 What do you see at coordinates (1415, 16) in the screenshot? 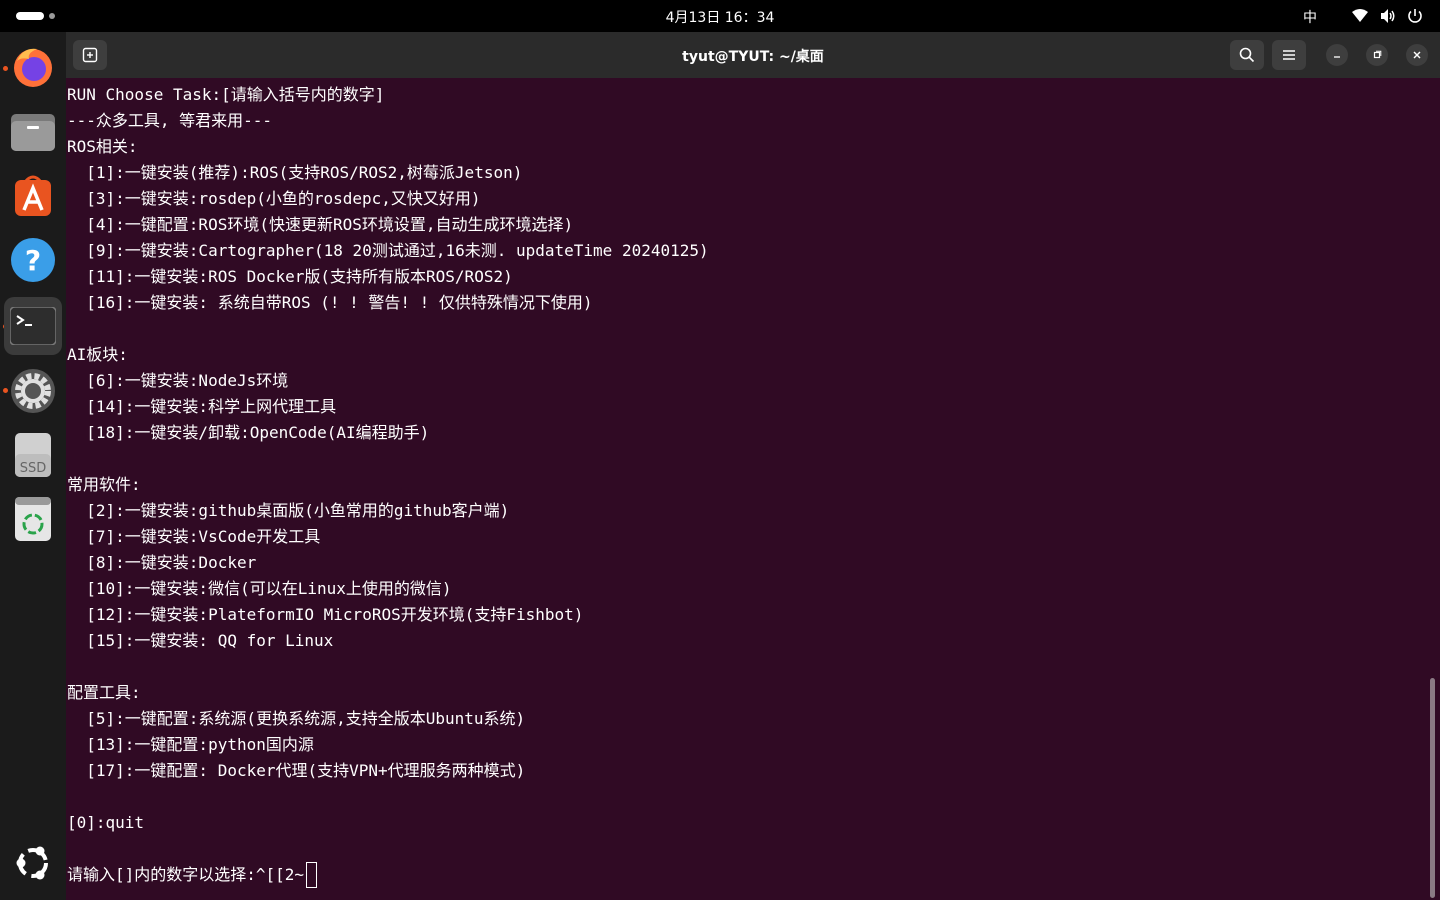
I see `power-icon` at bounding box center [1415, 16].